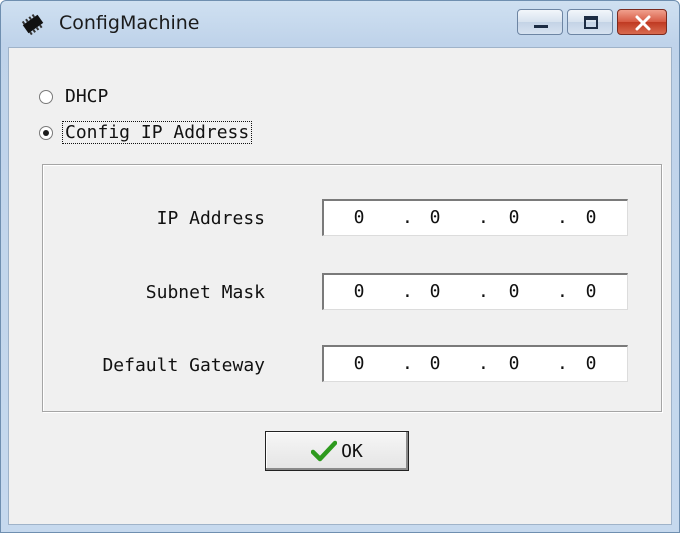 This screenshot has height=533, width=680. What do you see at coordinates (541, 26) in the screenshot?
I see `minimize-icon` at bounding box center [541, 26].